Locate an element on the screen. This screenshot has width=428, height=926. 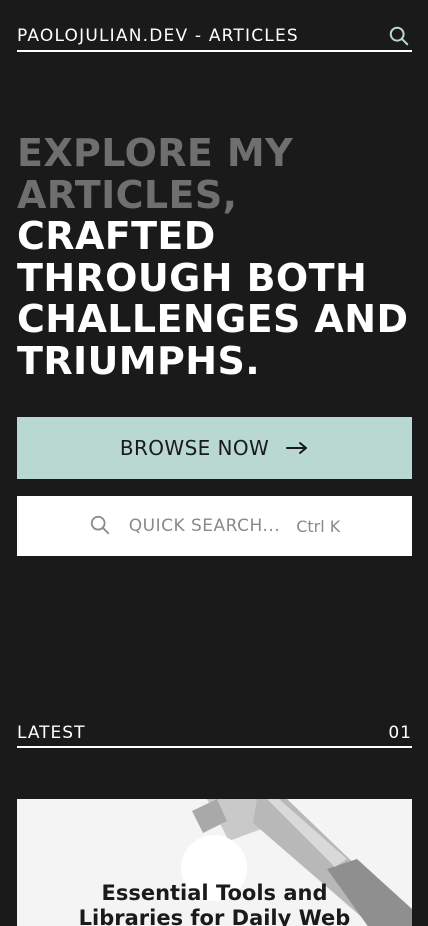
section-title: LATEST is located at coordinates (51, 733).